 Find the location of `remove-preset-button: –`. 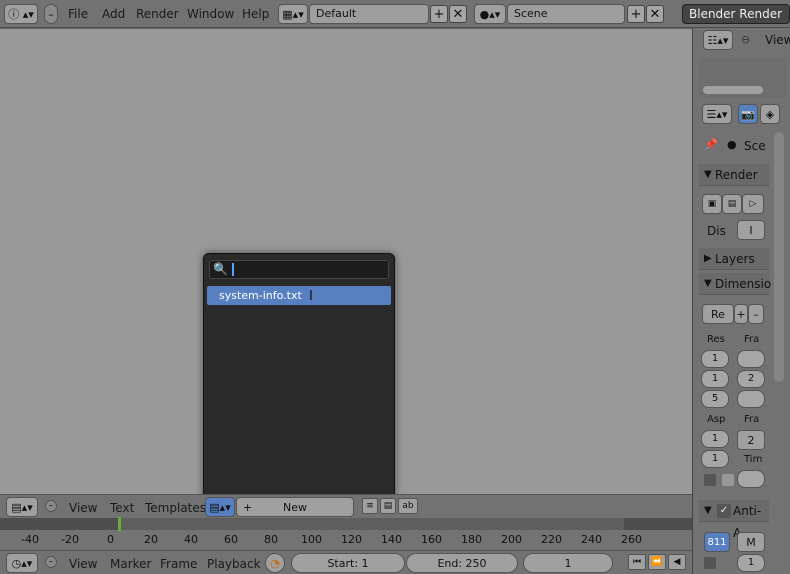

remove-preset-button: – is located at coordinates (756, 314).